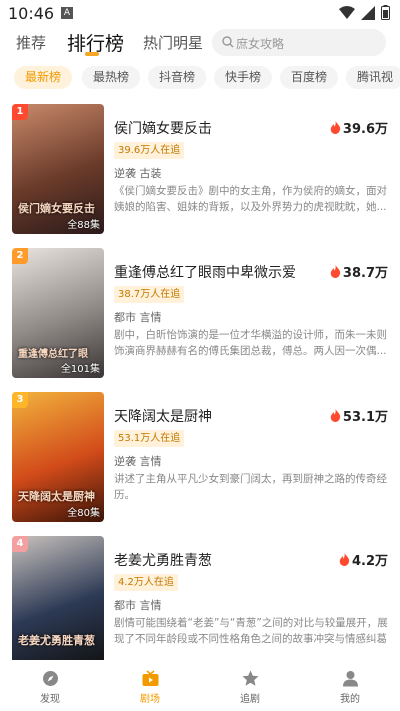 The image size is (400, 711). Describe the element at coordinates (138, 173) in the screenshot. I see `genre-tags: 逆袭 古装` at that location.